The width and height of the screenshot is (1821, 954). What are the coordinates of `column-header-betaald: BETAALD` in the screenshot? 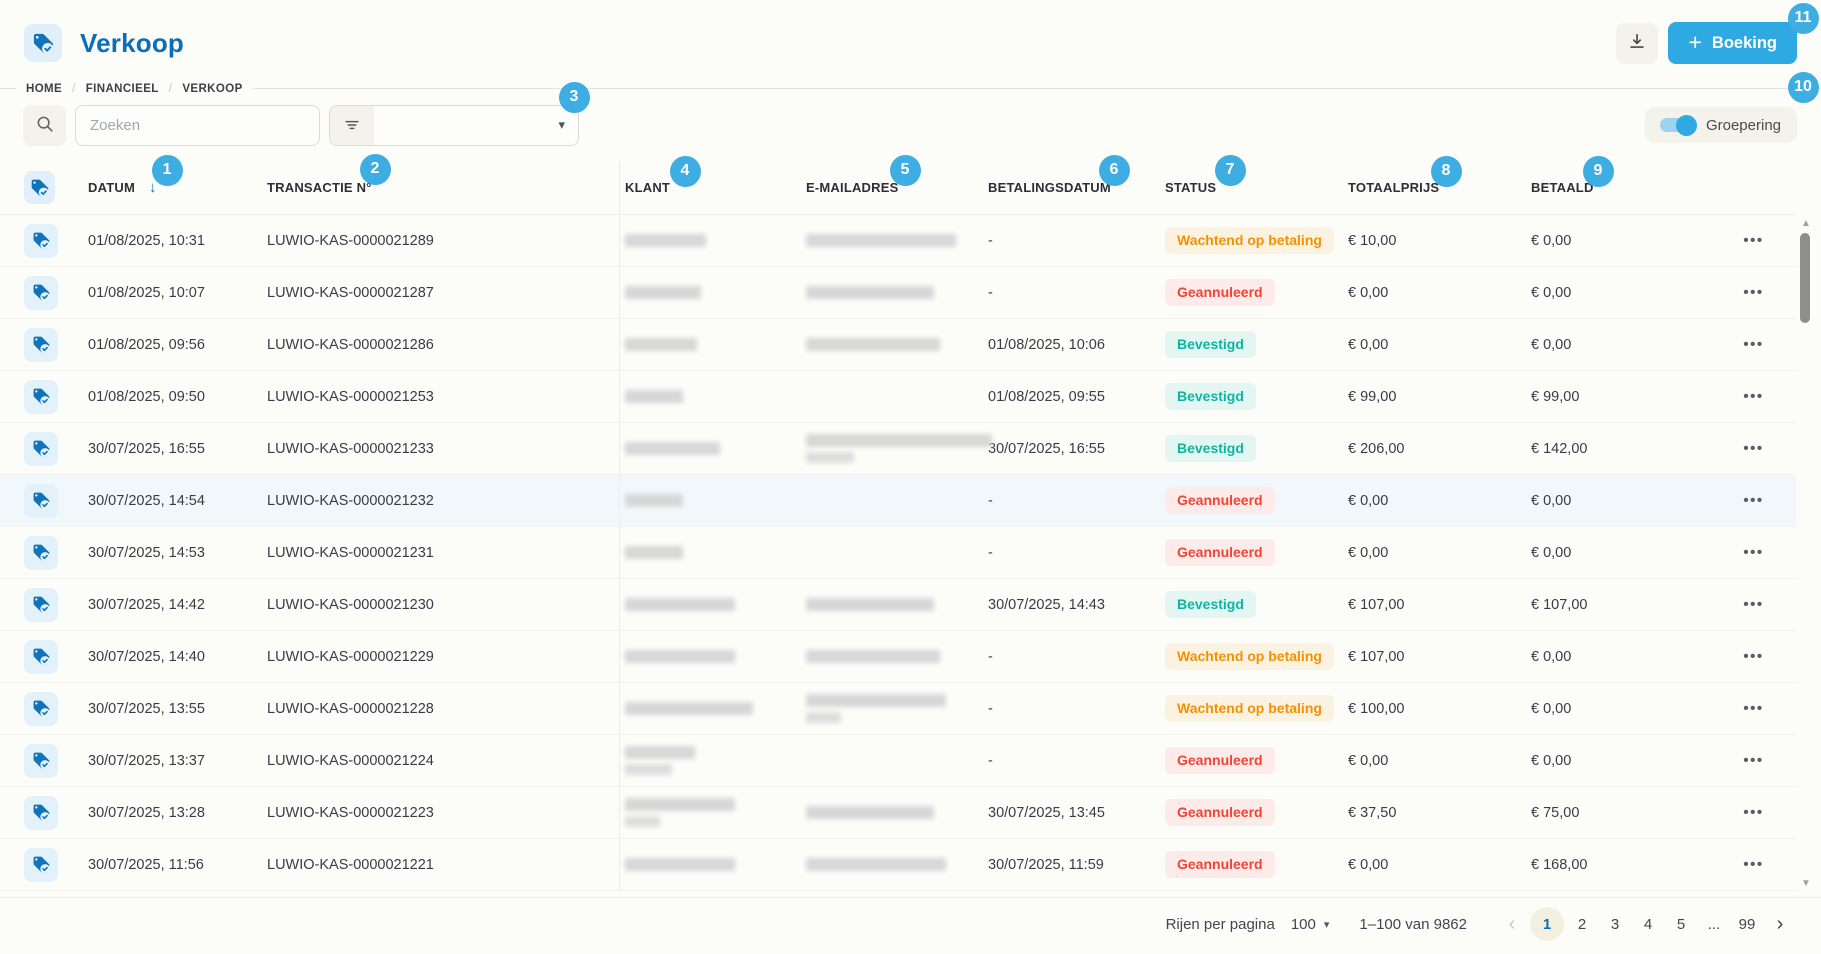 It's located at (1621, 187).